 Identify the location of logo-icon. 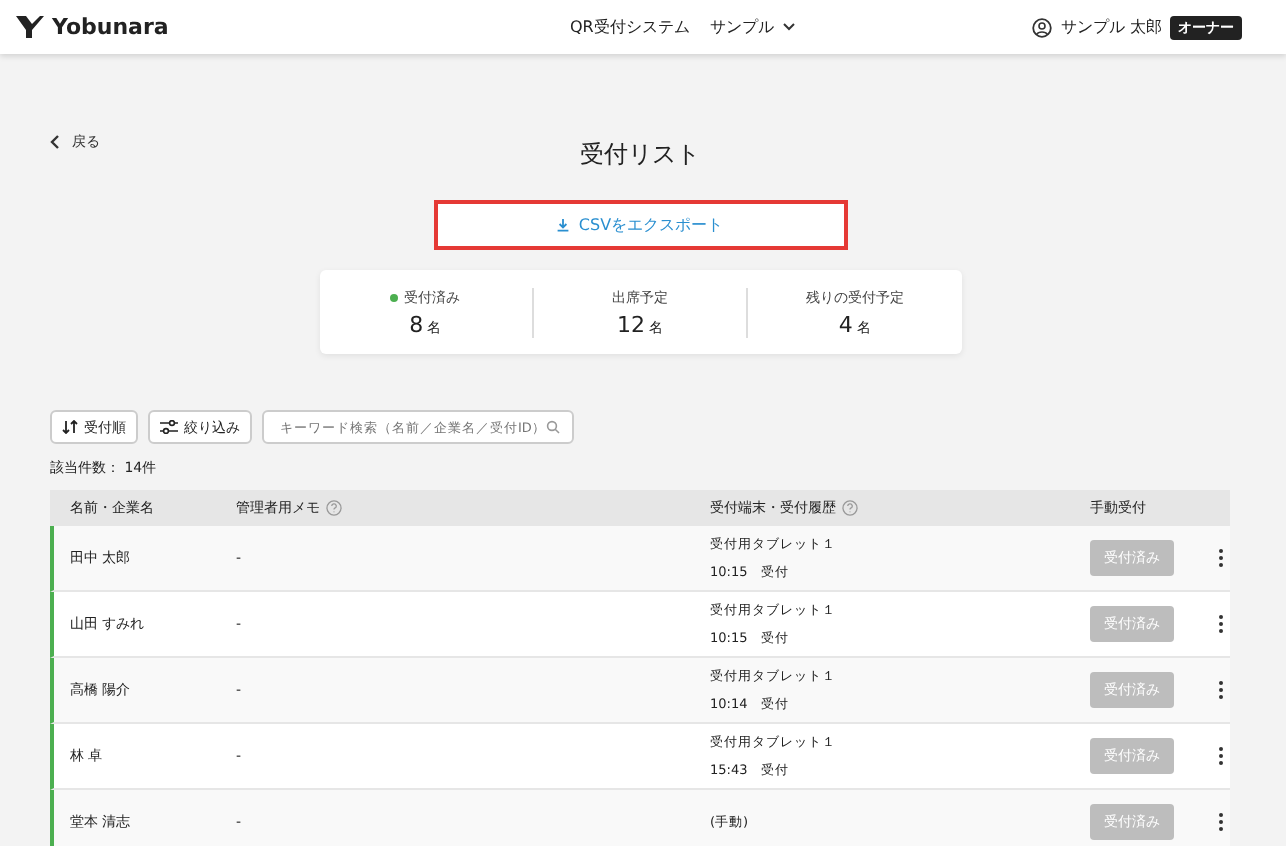
(30, 27).